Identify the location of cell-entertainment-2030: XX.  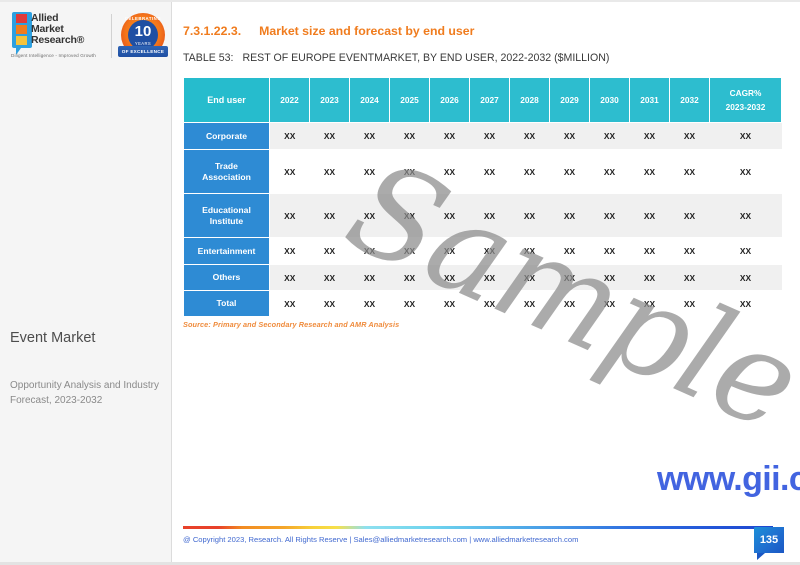
(609, 251).